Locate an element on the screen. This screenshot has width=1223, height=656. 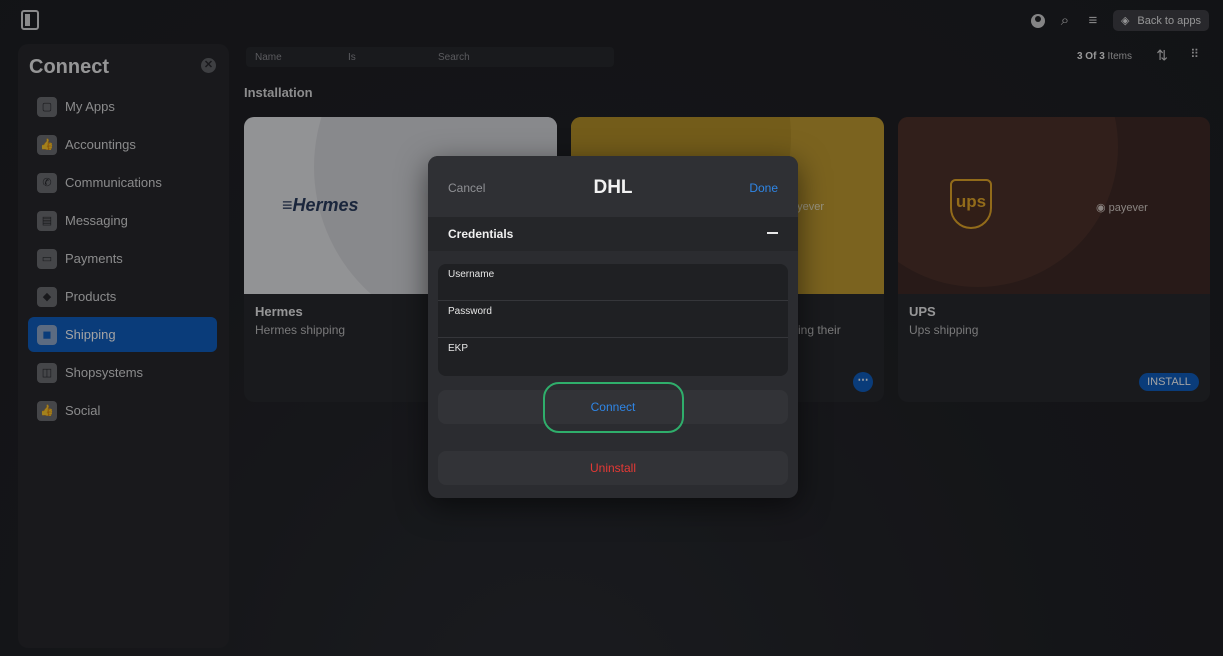
cancel-button: Cancel is located at coordinates (466, 188).